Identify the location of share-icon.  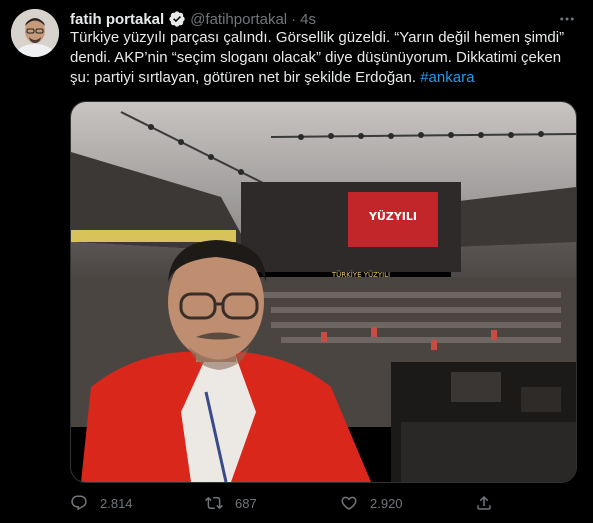
(484, 502).